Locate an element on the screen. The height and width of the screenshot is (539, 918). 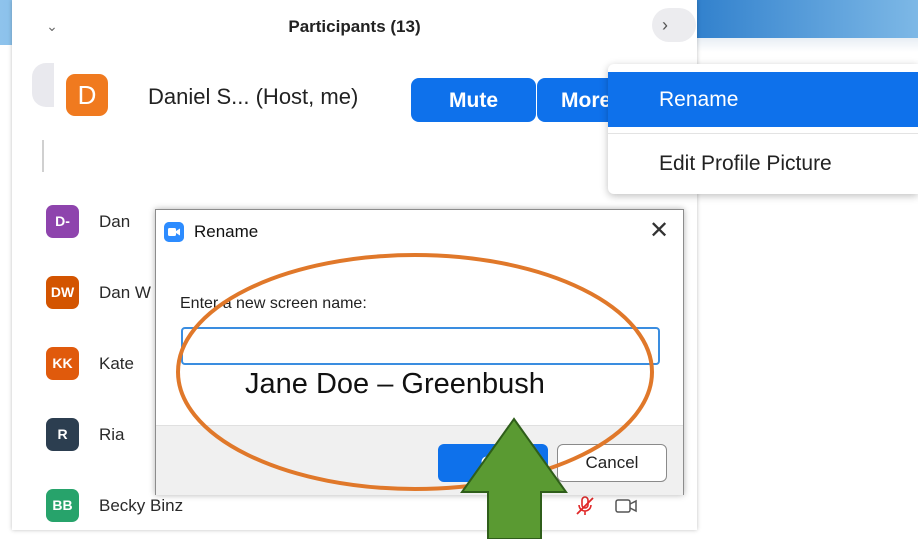
panel-header: ⌄ Participants (13) › is located at coordinates (354, 29).